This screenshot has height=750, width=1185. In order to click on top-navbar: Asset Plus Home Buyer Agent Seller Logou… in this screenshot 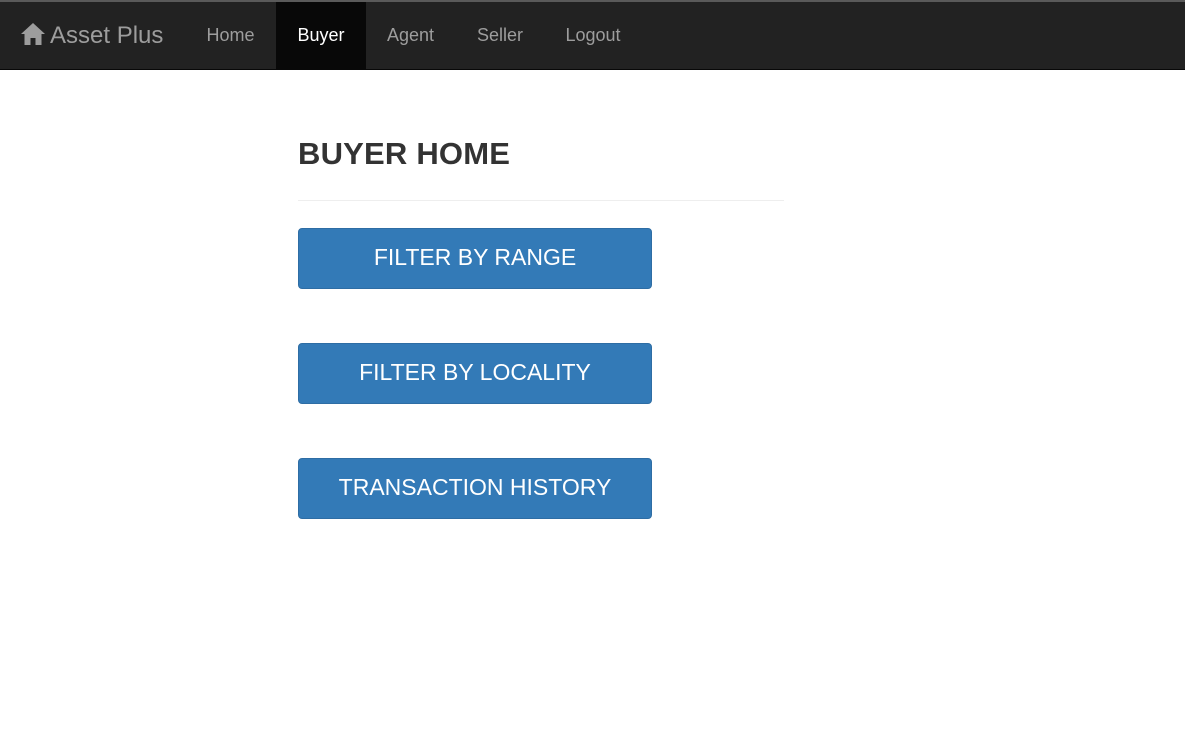, I will do `click(592, 35)`.